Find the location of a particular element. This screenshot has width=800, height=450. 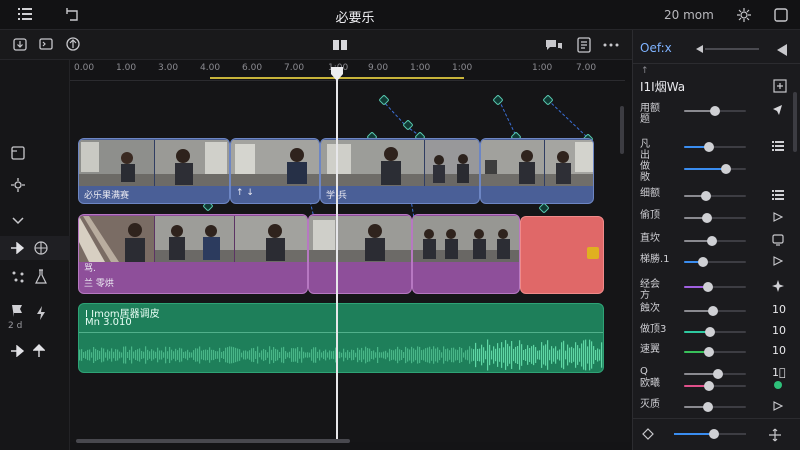

back-icon is located at coordinates (72, 14).